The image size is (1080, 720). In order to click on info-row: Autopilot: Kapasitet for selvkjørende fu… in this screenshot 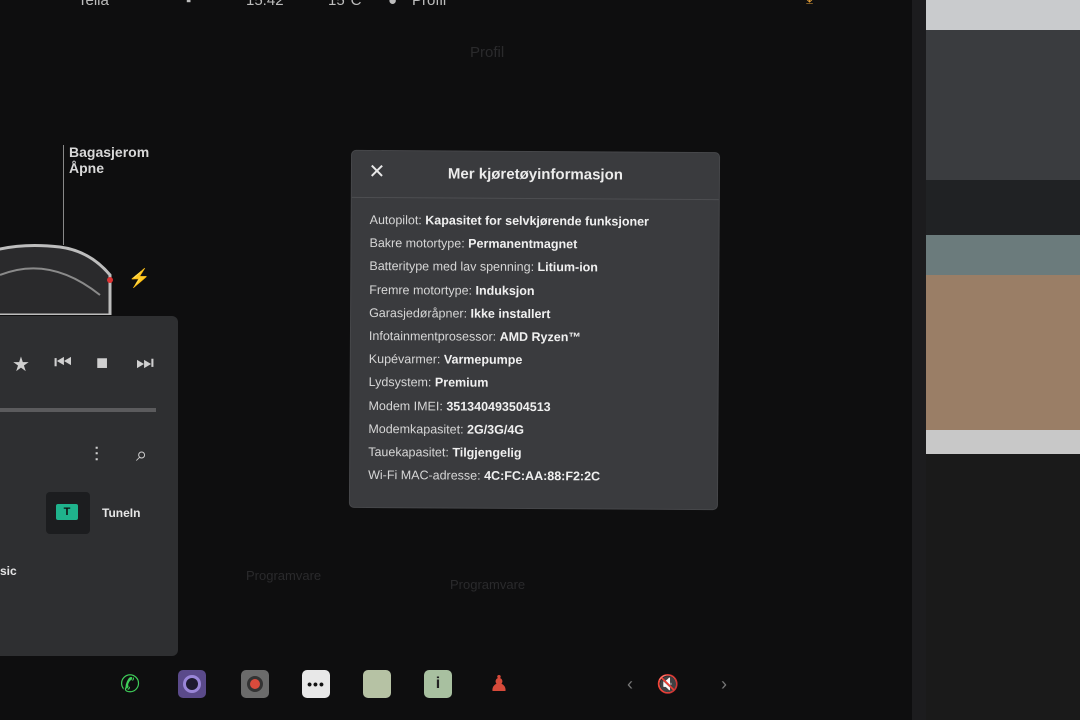, I will do `click(509, 220)`.